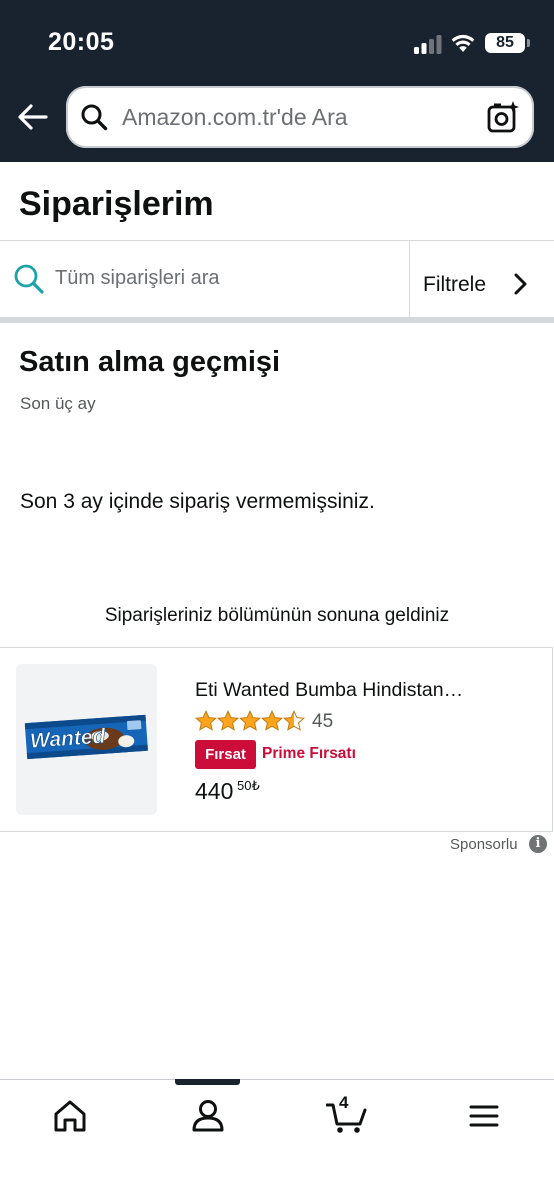 The image size is (554, 1201). Describe the element at coordinates (484, 844) in the screenshot. I see `sponsored-label: Sponsorlu` at that location.